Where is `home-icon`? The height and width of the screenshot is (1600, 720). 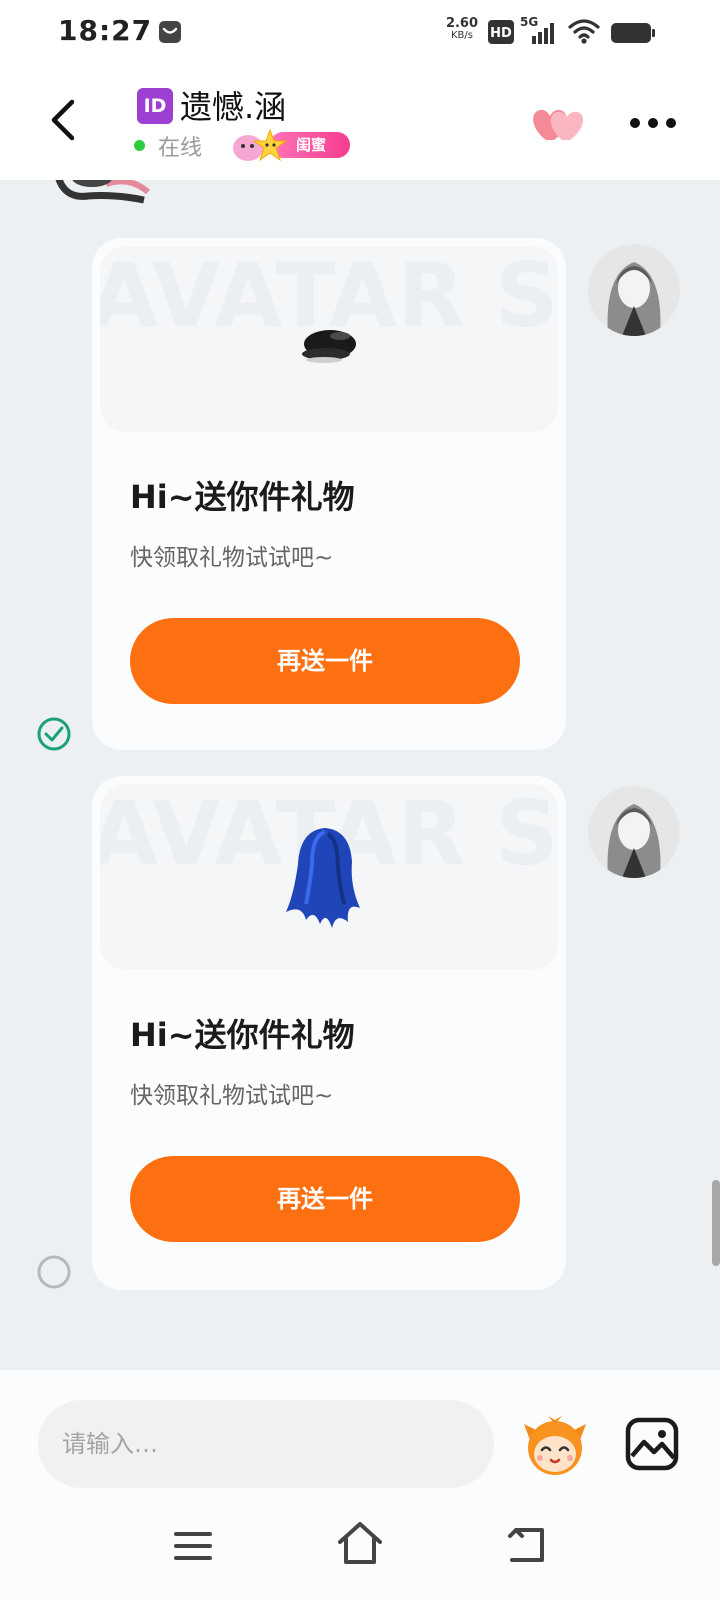 home-icon is located at coordinates (360, 1543).